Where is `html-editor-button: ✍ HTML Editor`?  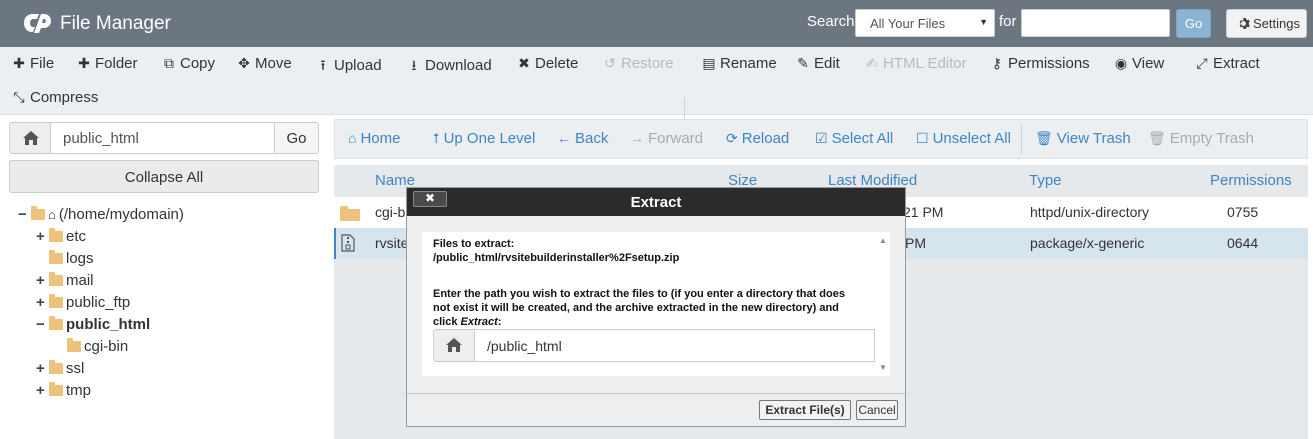
html-editor-button: ✍ HTML Editor is located at coordinates (916, 63).